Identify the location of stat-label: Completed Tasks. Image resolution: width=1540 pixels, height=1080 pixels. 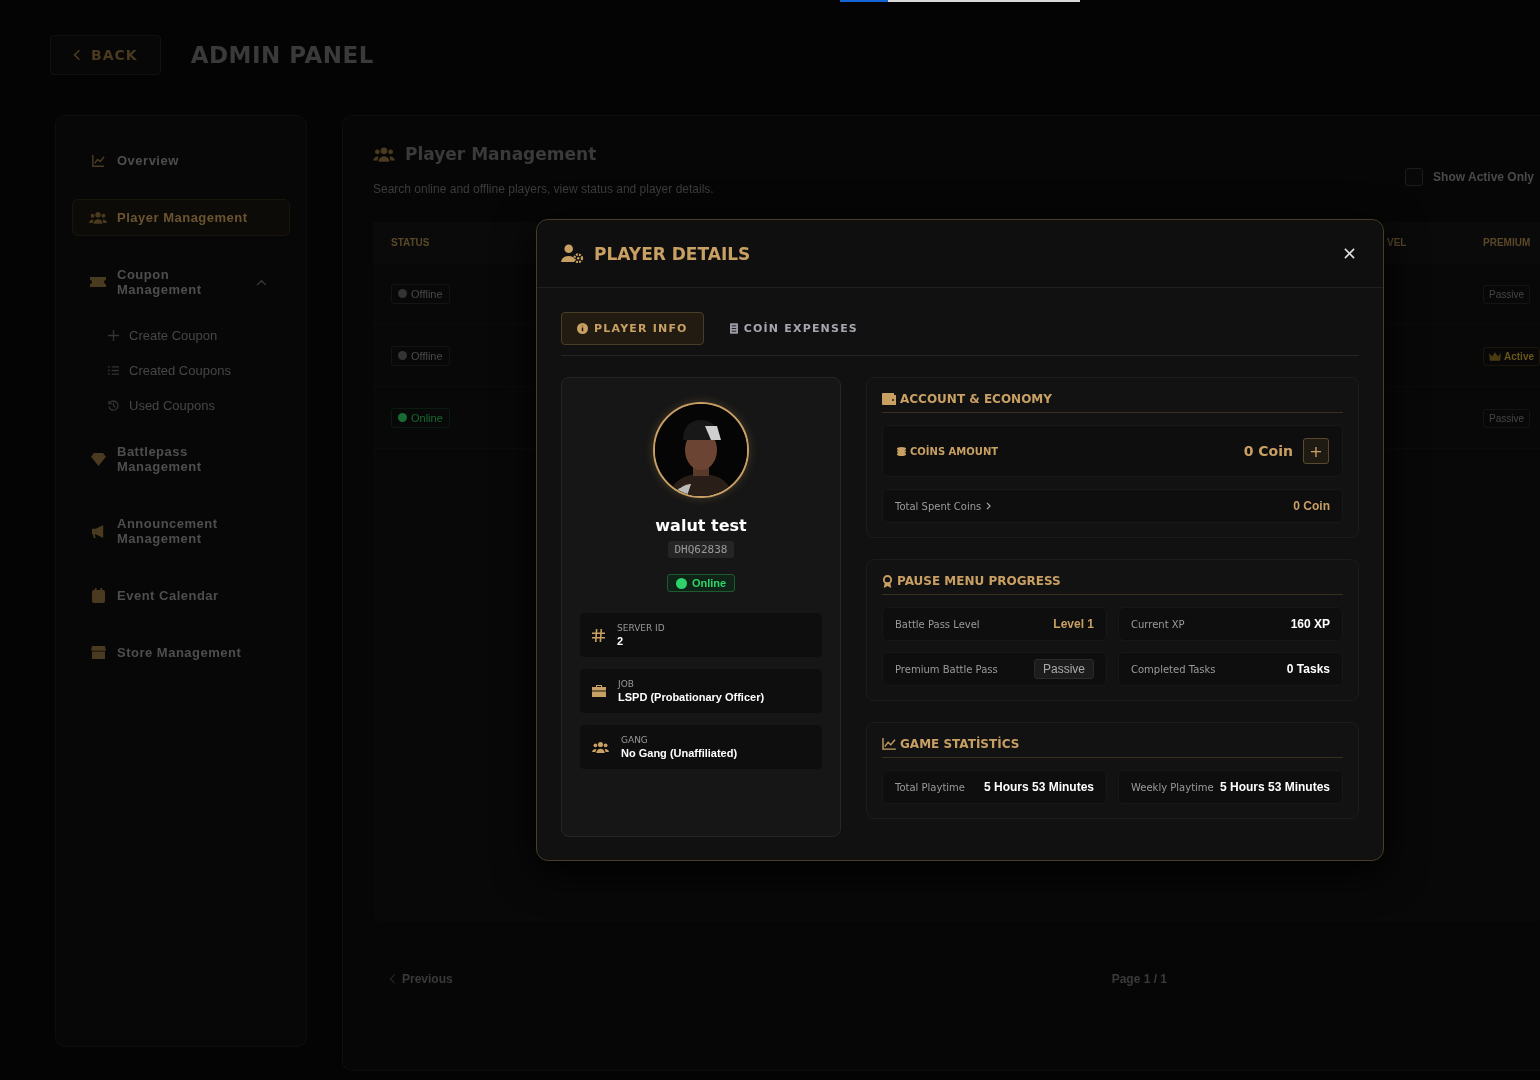
(1173, 669).